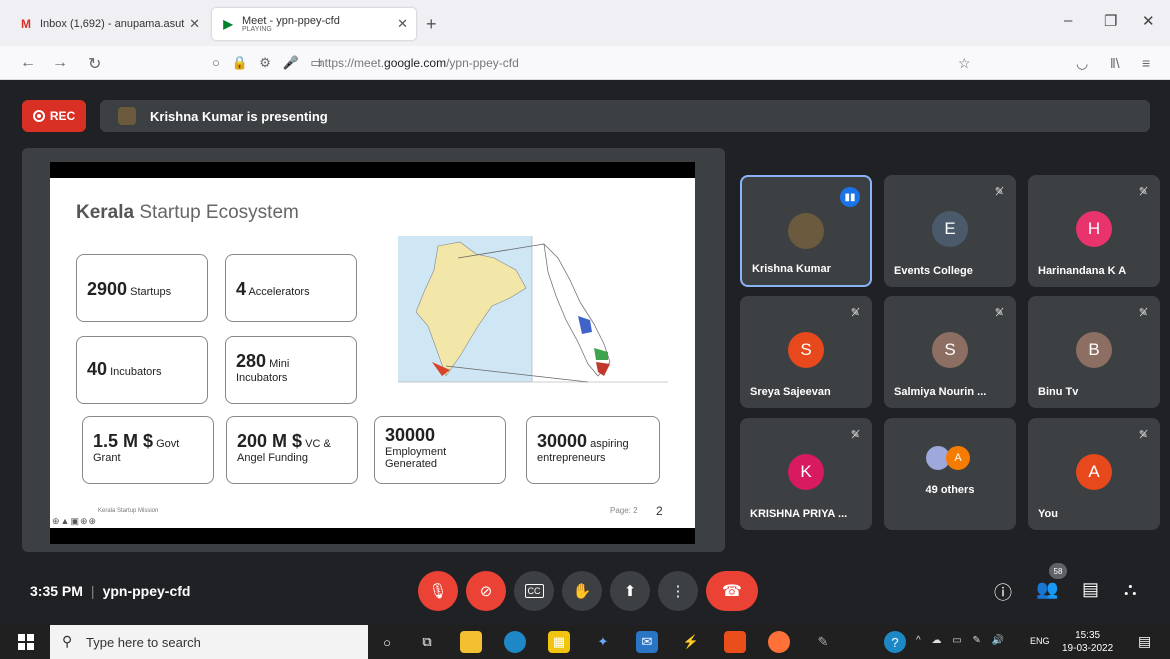  Describe the element at coordinates (269, 63) in the screenshot. I see `site-info-icons: ○ 🔒 ⚙ 🎤 ▭` at that location.